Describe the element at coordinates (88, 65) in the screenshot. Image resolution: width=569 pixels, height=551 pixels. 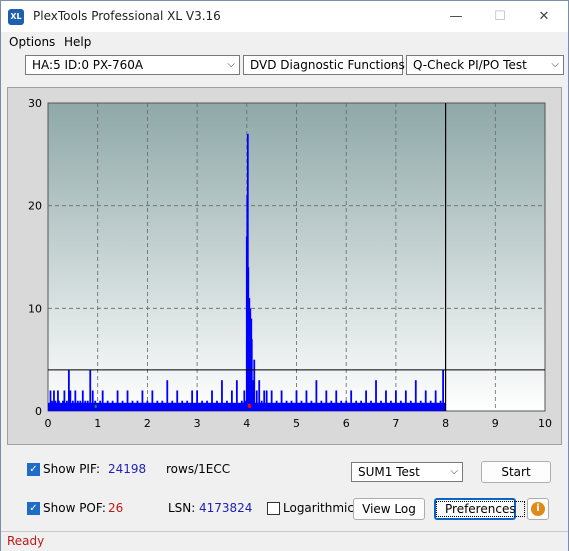
I see `drive-select-value: HA:5 ID:0 PX-760A` at that location.